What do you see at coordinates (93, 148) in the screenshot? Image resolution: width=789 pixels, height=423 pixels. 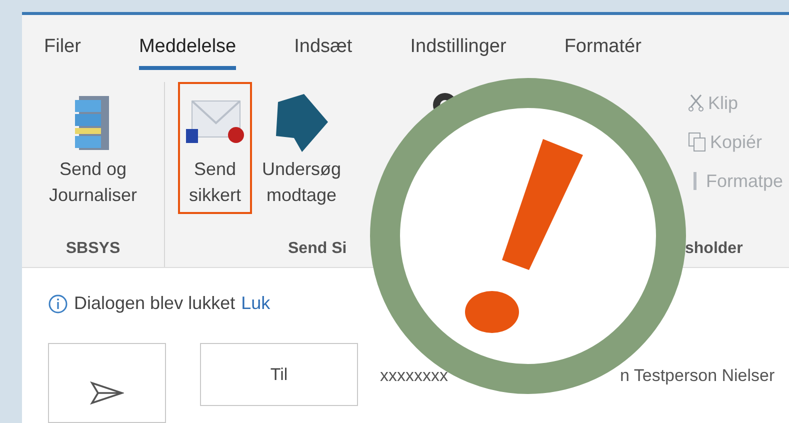 I see `ribbon-button: Send og Journaliser` at bounding box center [93, 148].